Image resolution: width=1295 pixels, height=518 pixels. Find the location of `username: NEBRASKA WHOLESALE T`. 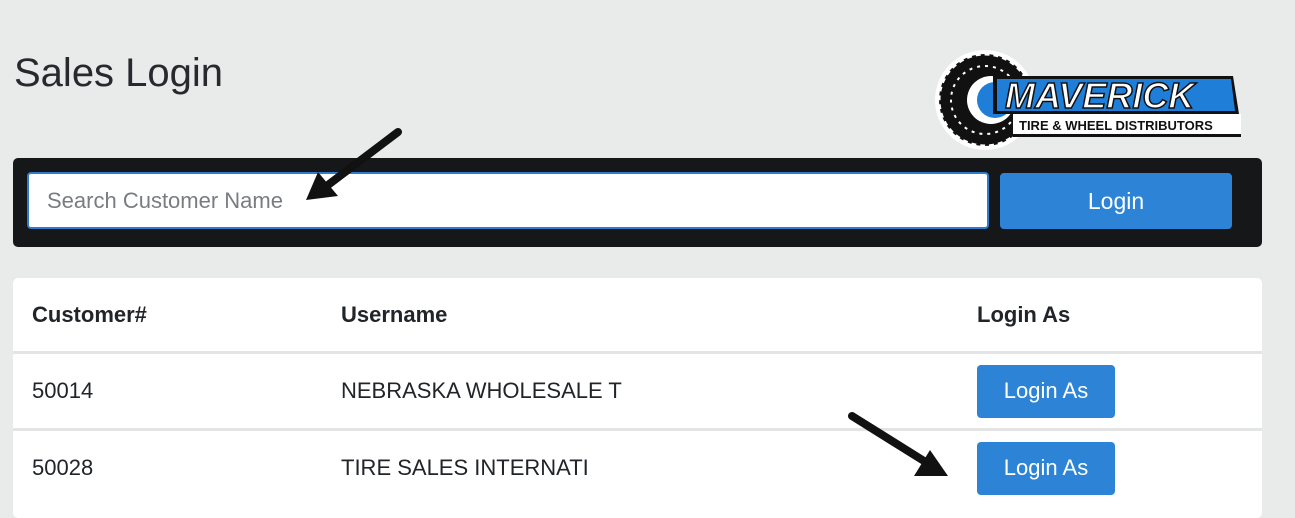

username: NEBRASKA WHOLESALE T is located at coordinates (640, 391).